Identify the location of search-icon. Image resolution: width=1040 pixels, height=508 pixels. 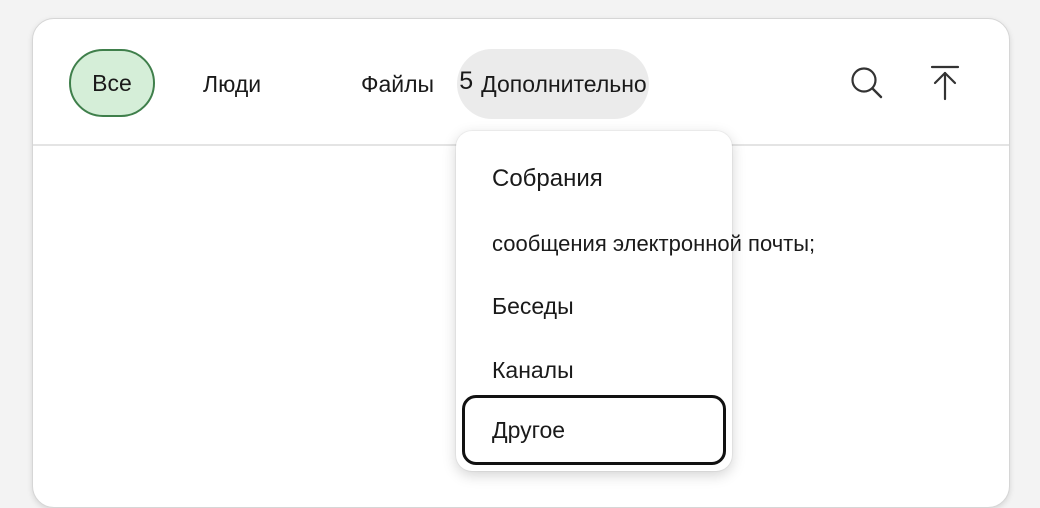
(867, 83).